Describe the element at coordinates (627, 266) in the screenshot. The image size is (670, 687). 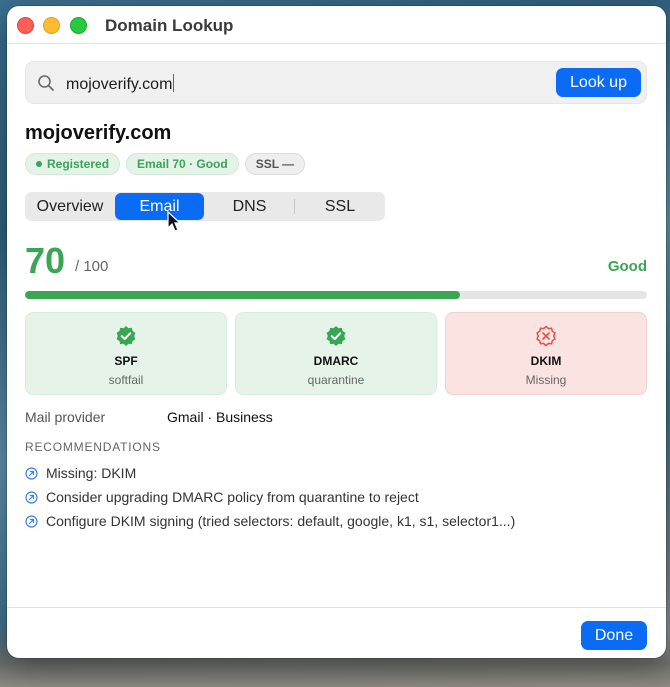
I see `email-score-rating: Good` at that location.